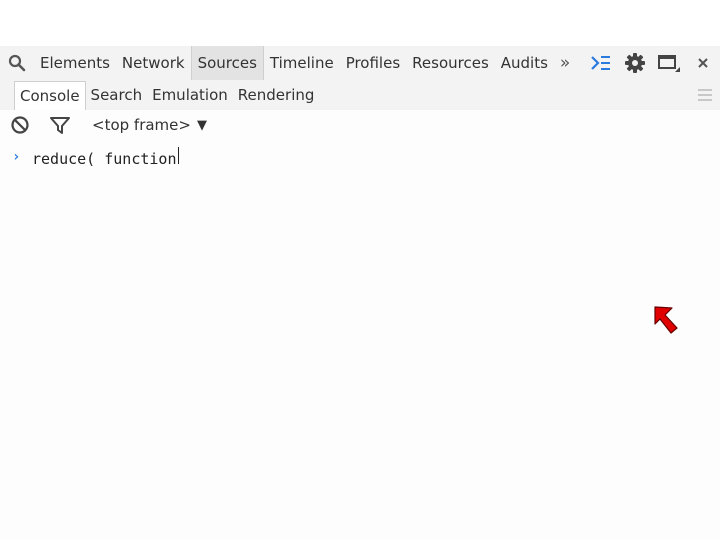  Describe the element at coordinates (703, 63) in the screenshot. I see `close-icon` at that location.